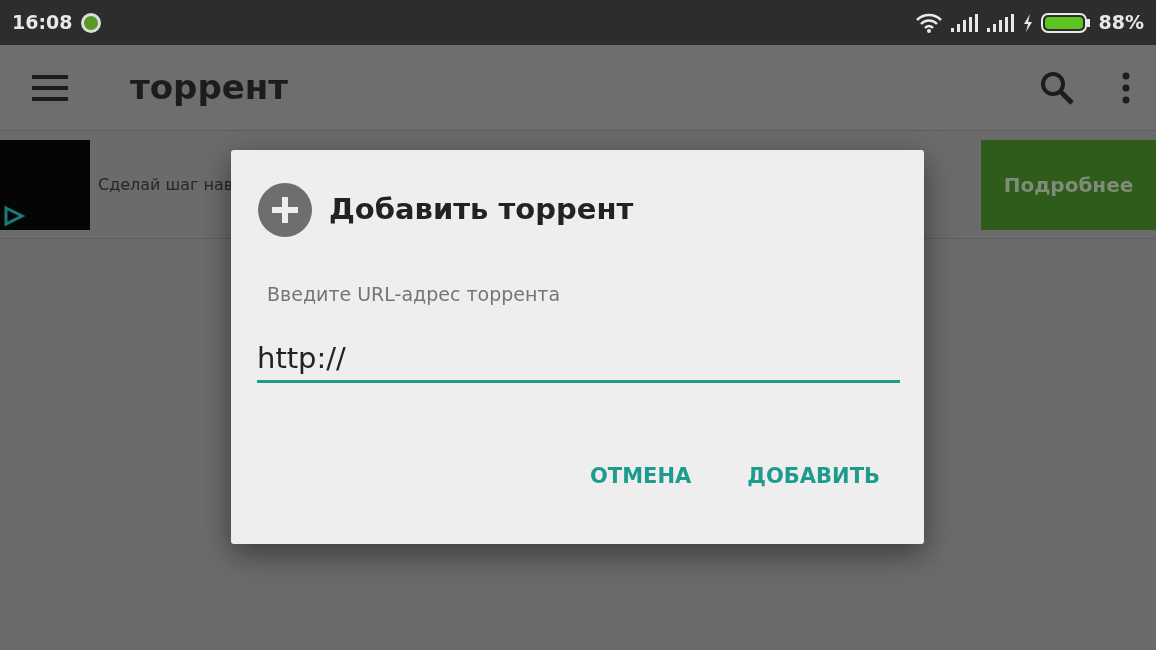 This screenshot has width=1156, height=650. What do you see at coordinates (285, 210) in the screenshot?
I see `add-icon` at bounding box center [285, 210].